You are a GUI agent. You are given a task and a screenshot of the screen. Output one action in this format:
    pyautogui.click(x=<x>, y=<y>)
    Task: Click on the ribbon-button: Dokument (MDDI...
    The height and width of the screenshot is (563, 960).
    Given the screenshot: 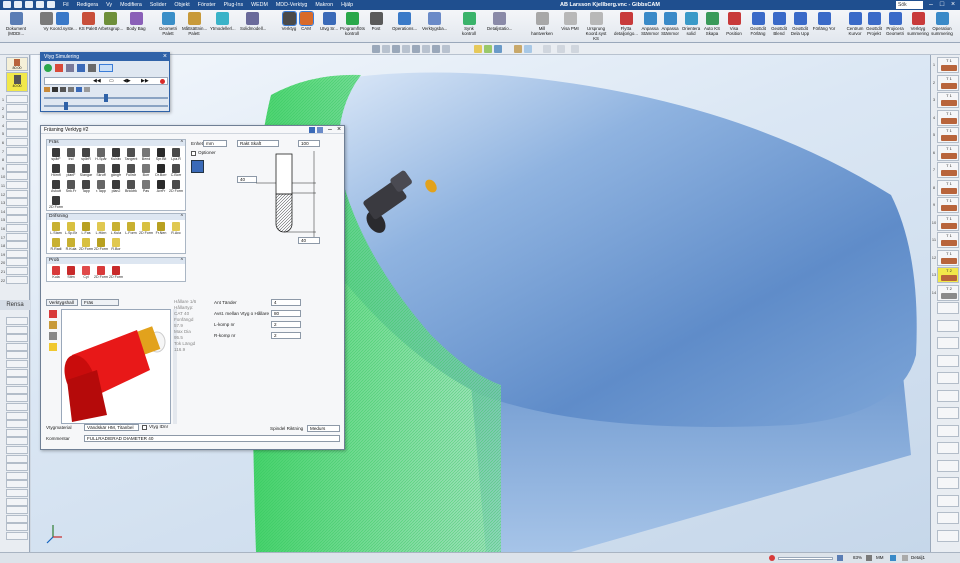 What is the action you would take?
    pyautogui.click(x=16, y=24)
    